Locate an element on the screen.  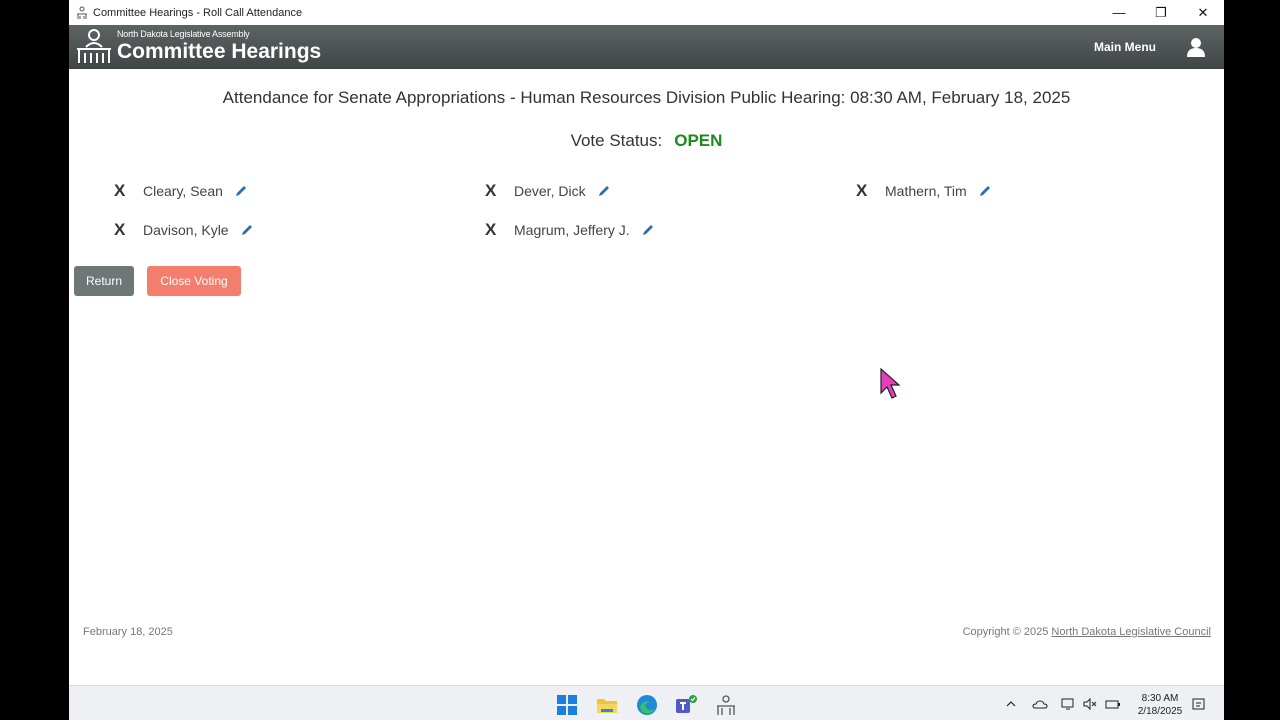
member-row: X Cleary, Sean is located at coordinates (180, 191).